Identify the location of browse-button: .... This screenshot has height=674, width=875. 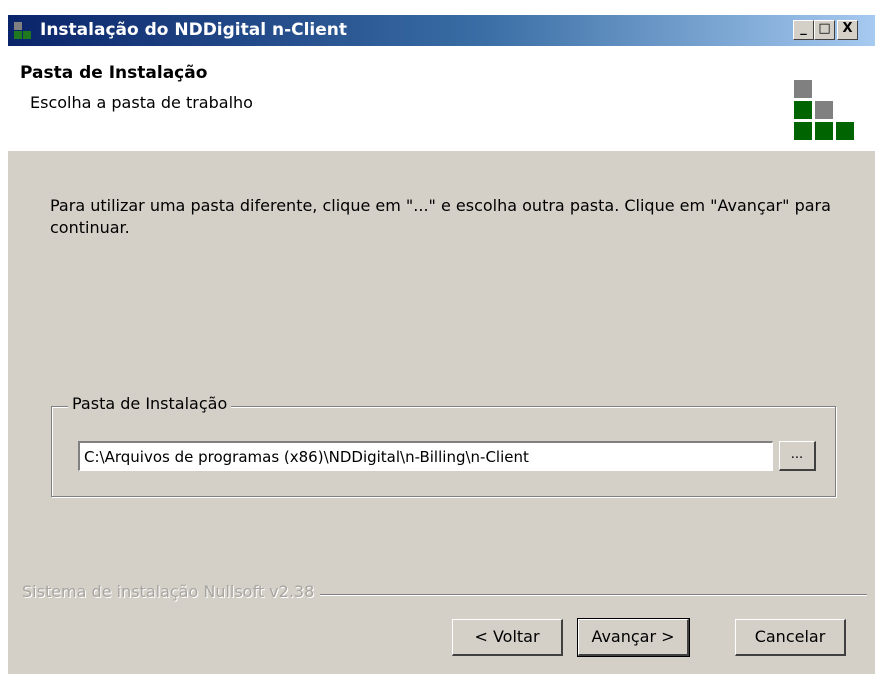
(797, 456).